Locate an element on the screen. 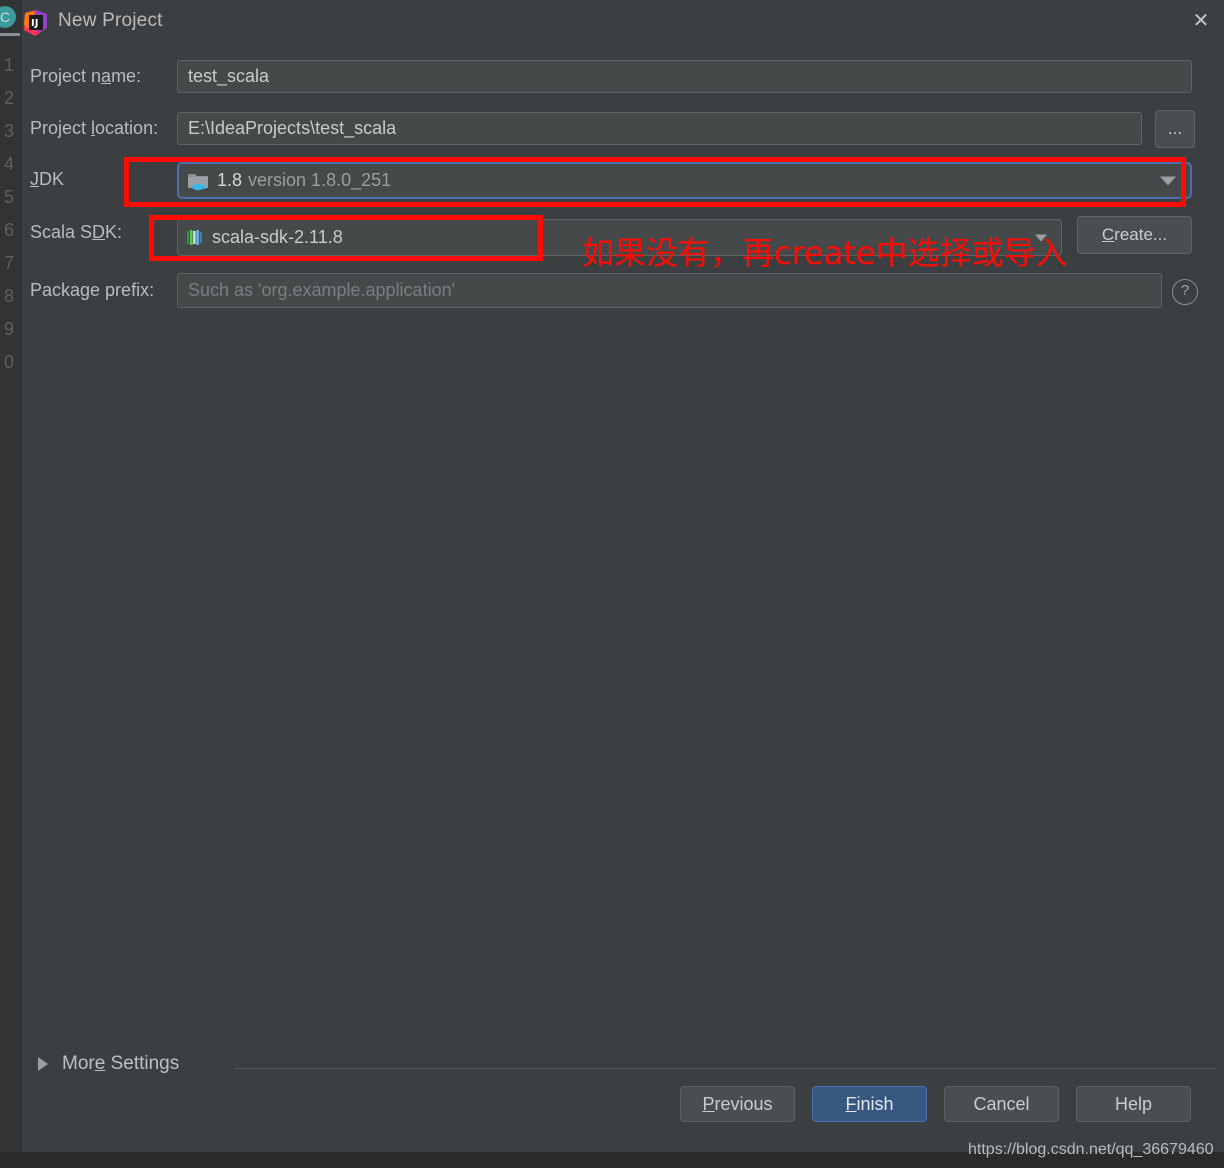 This screenshot has width=1224, height=1168. gutter-line-number: 7 is located at coordinates (8, 263).